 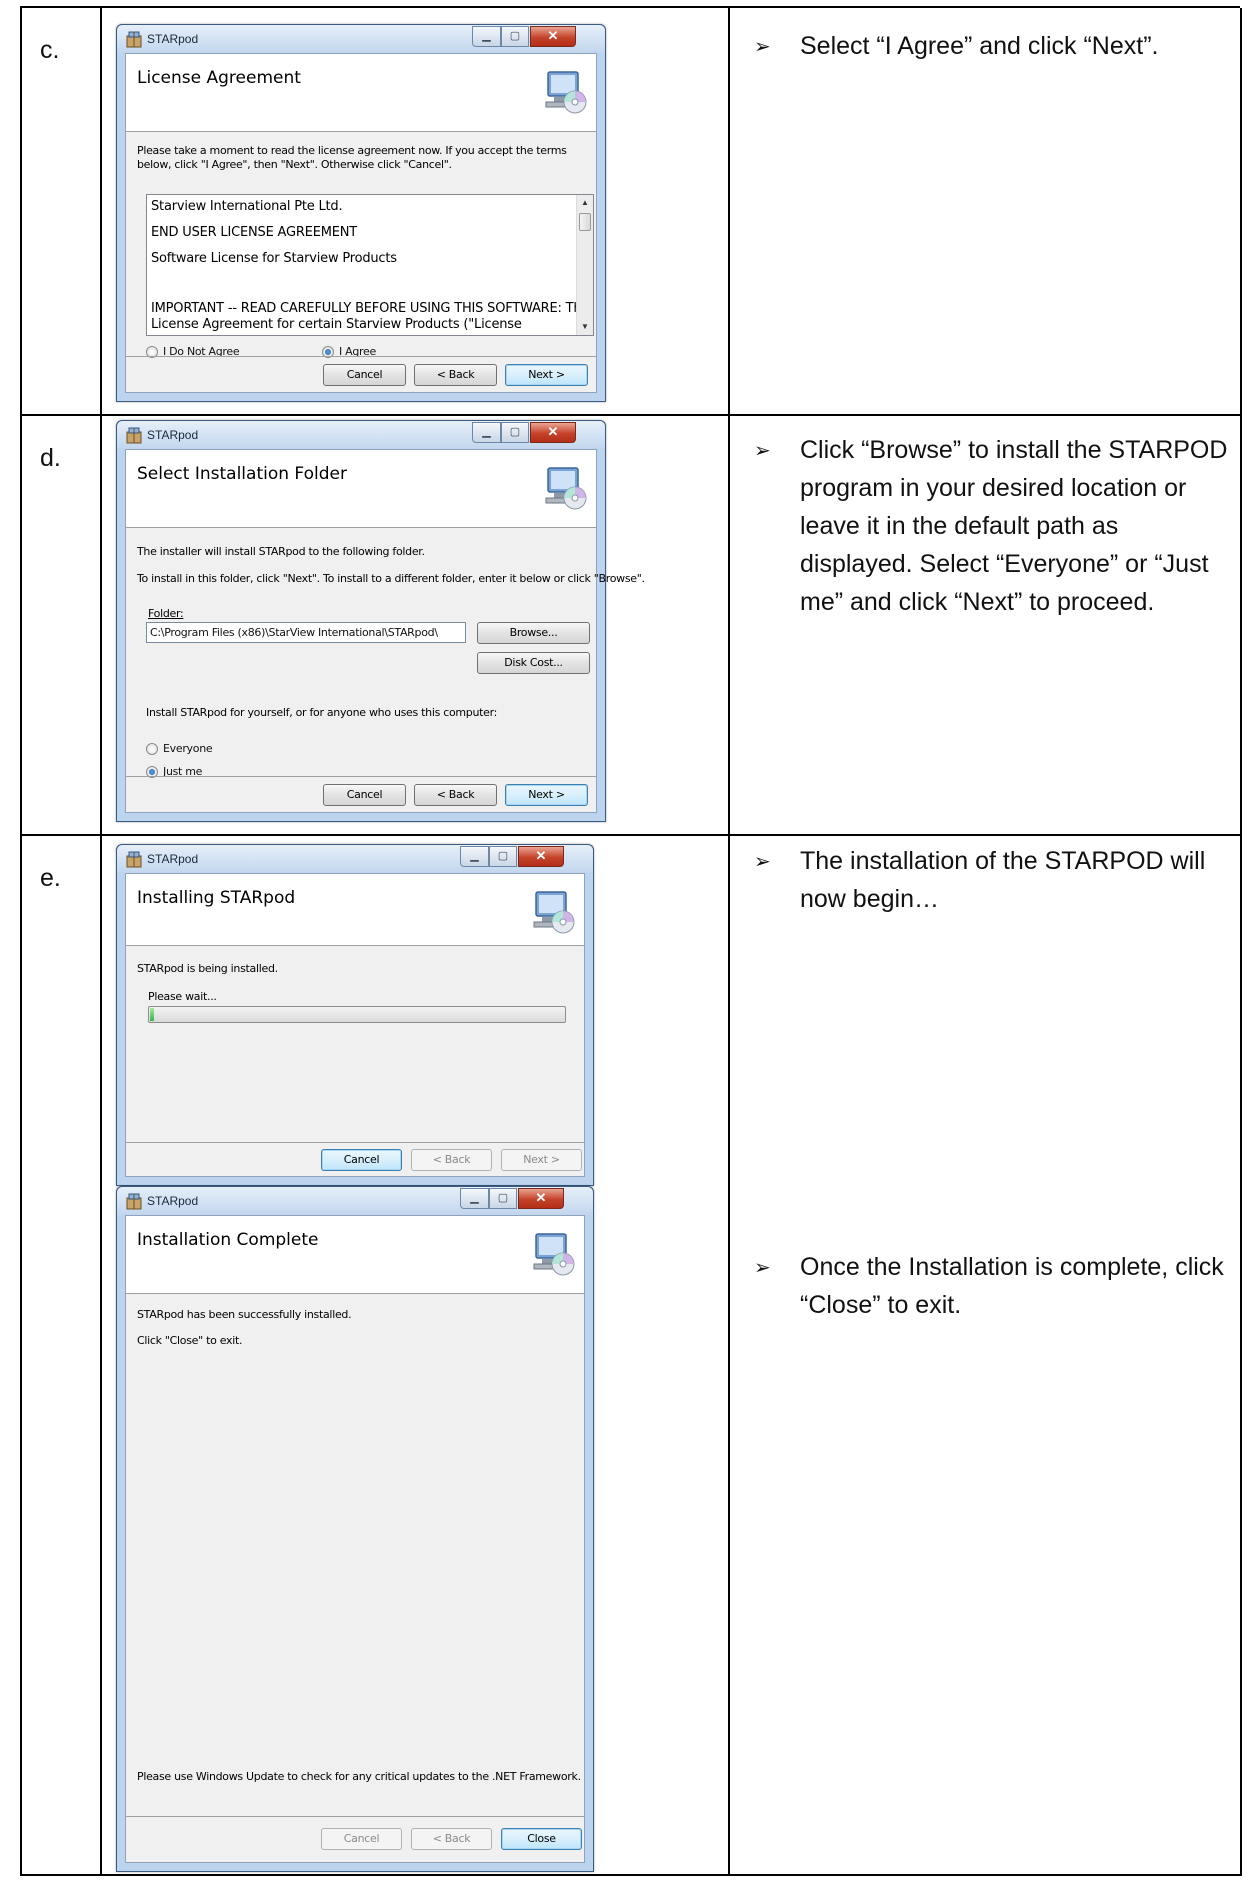 What do you see at coordinates (584, 265) in the screenshot?
I see `vertical-scrollbar: ▲ ▼` at bounding box center [584, 265].